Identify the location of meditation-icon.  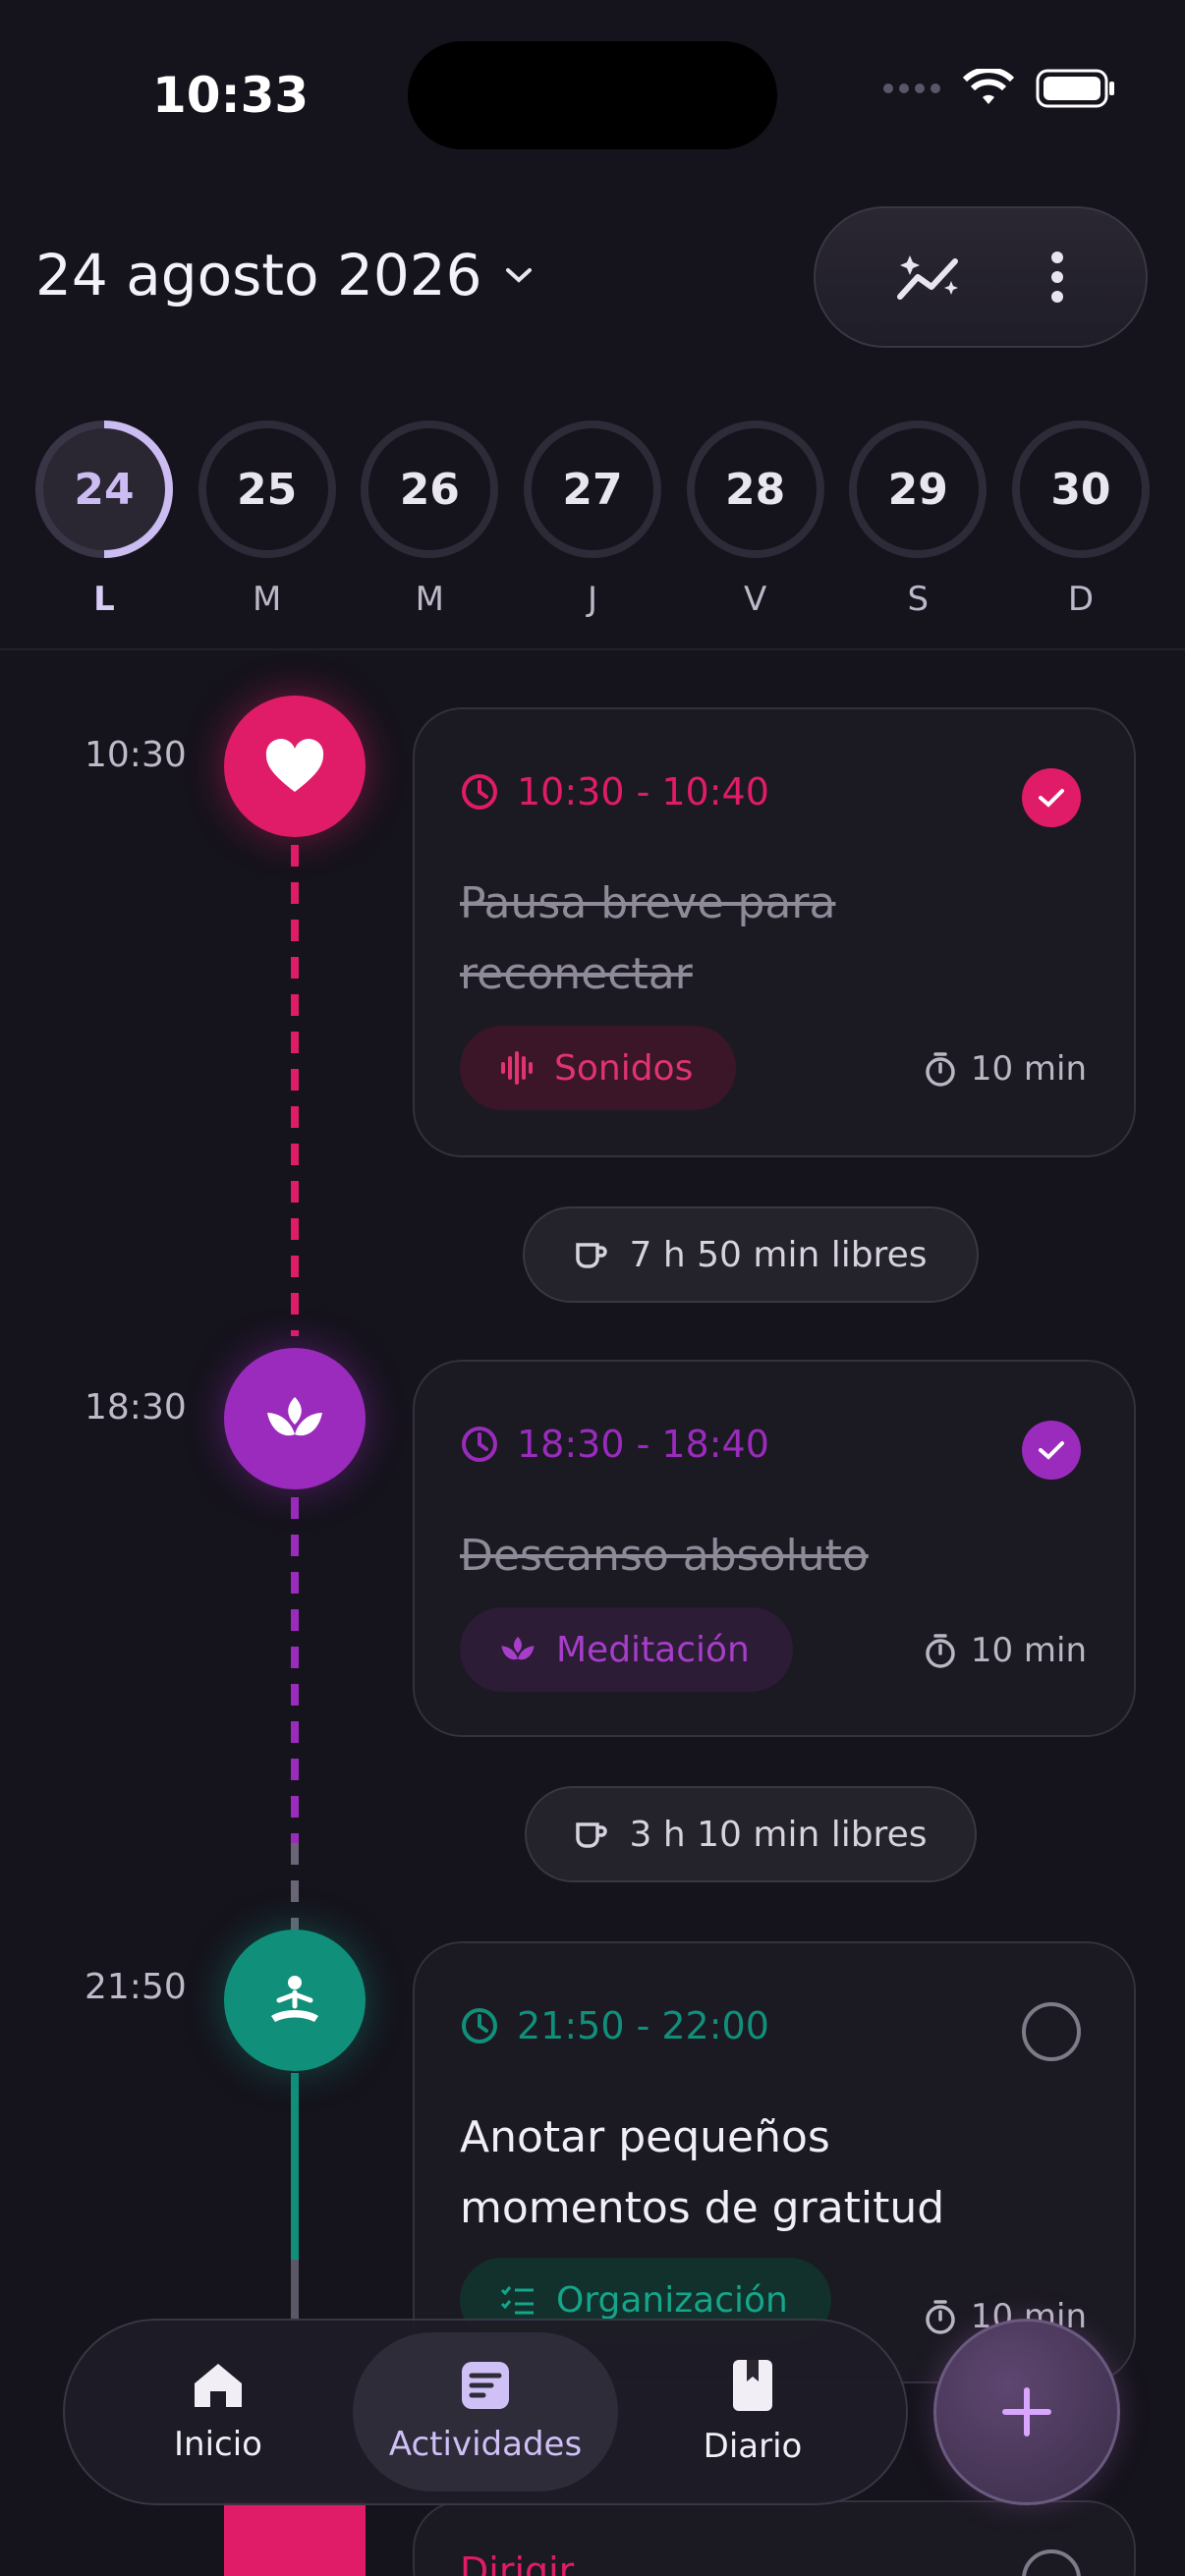
(294, 1999).